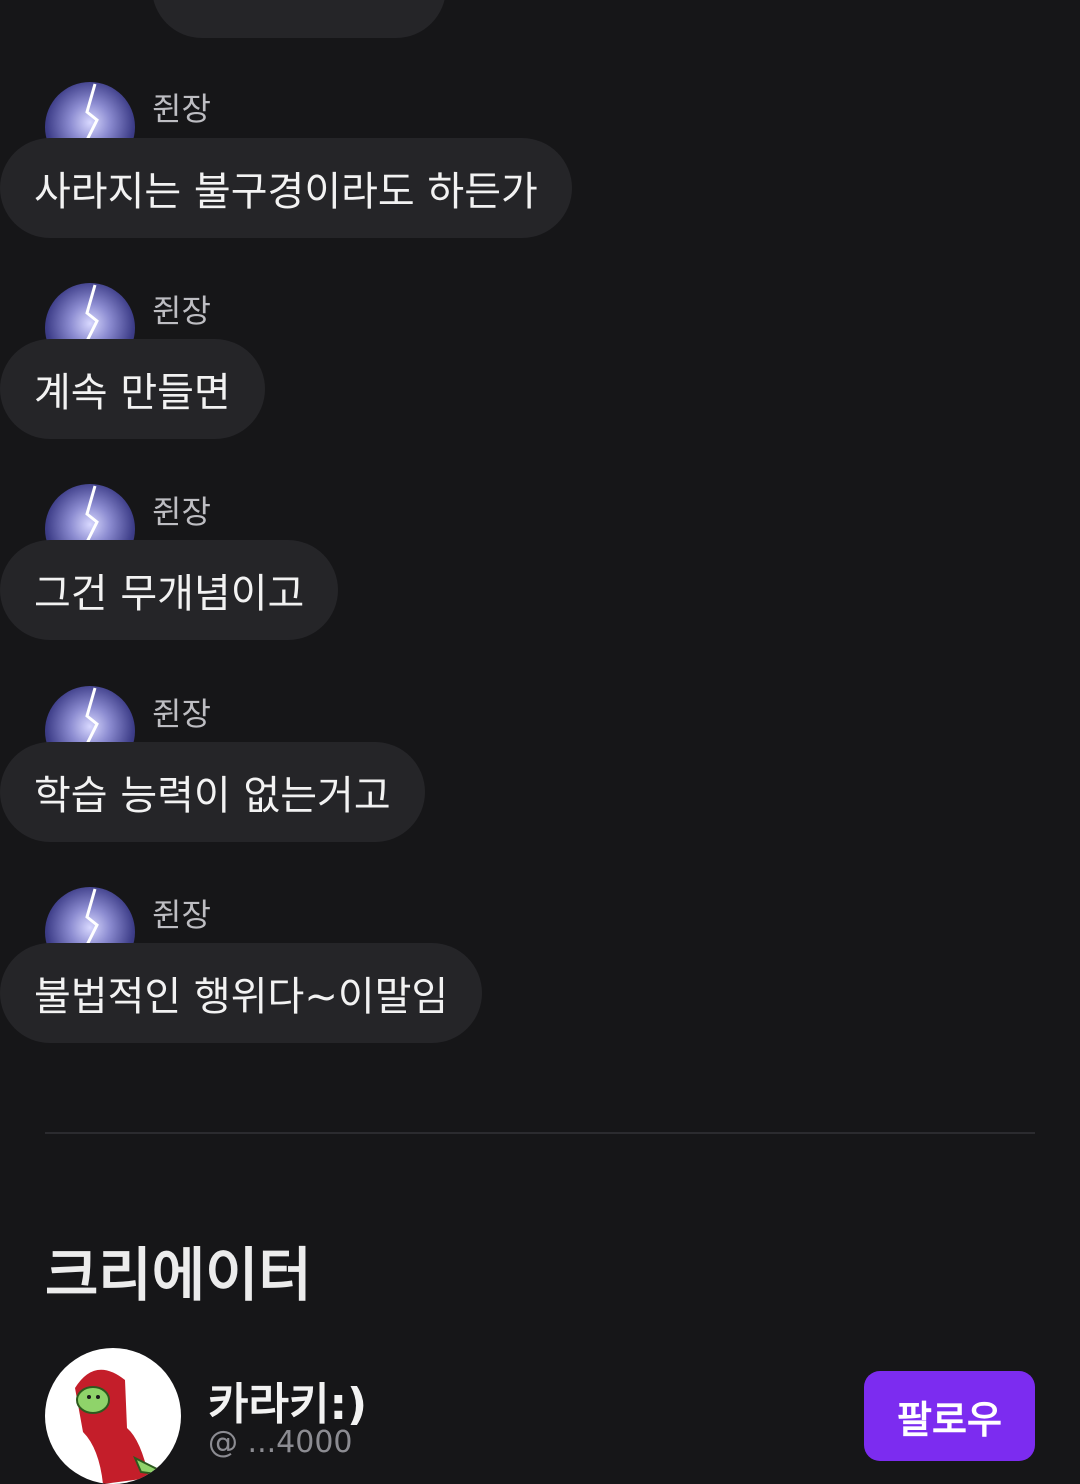  What do you see at coordinates (178, 1275) in the screenshot?
I see `creators-section-title: 크리에이터` at bounding box center [178, 1275].